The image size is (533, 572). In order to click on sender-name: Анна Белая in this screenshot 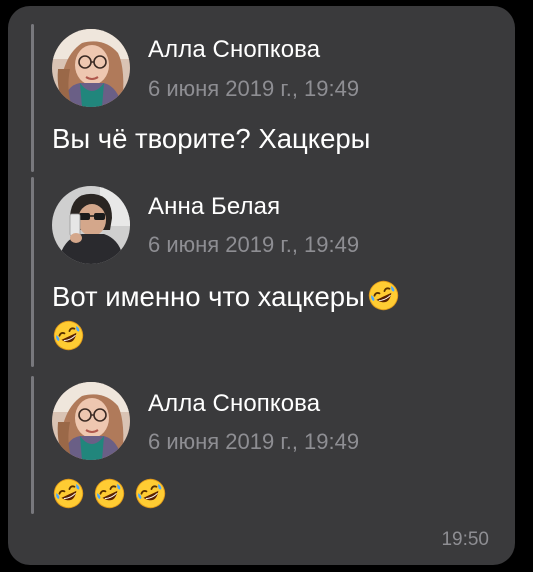, I will do `click(214, 207)`.